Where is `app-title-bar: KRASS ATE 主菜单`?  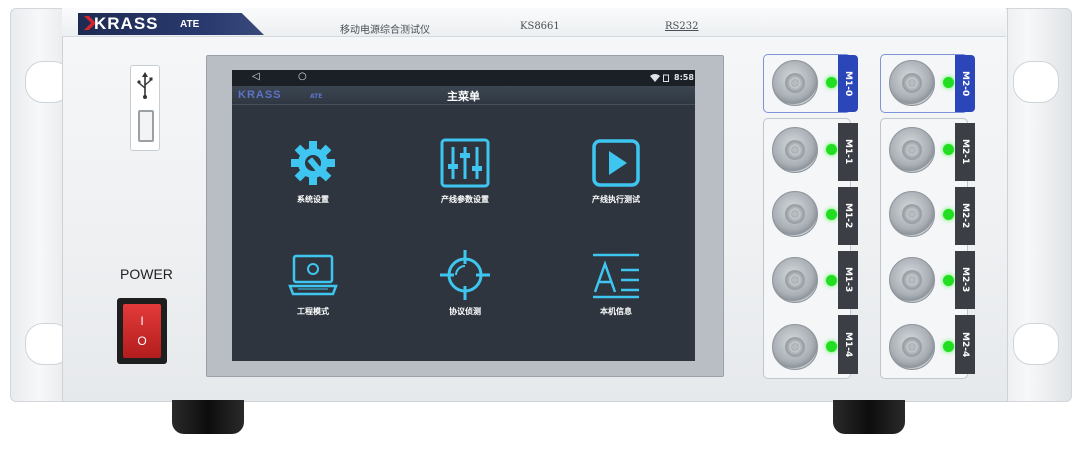 app-title-bar: KRASS ATE 主菜单 is located at coordinates (463, 95).